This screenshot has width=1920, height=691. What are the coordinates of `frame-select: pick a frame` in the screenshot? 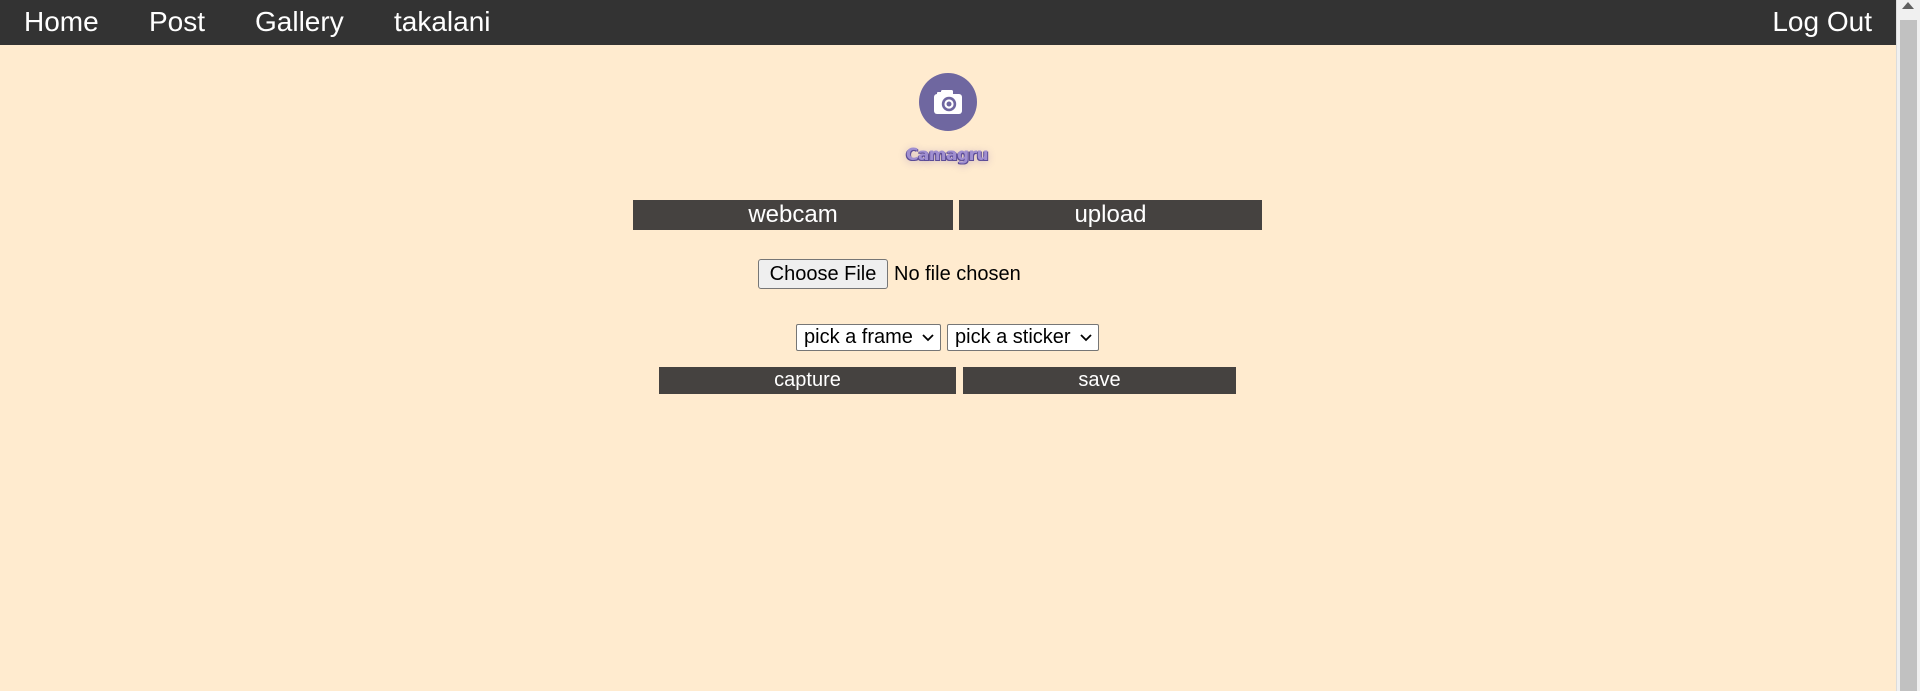 It's located at (868, 337).